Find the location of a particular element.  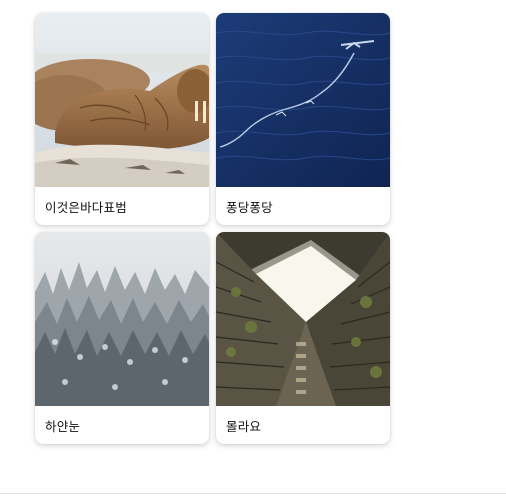

card-ocean: 퐁당퐁당 is located at coordinates (303, 119).